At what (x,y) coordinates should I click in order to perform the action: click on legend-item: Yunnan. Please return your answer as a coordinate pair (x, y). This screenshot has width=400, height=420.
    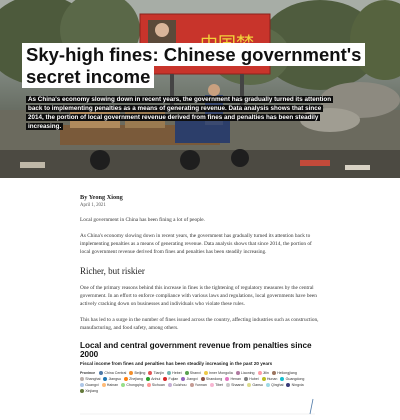
    Looking at the image, I should click on (198, 385).